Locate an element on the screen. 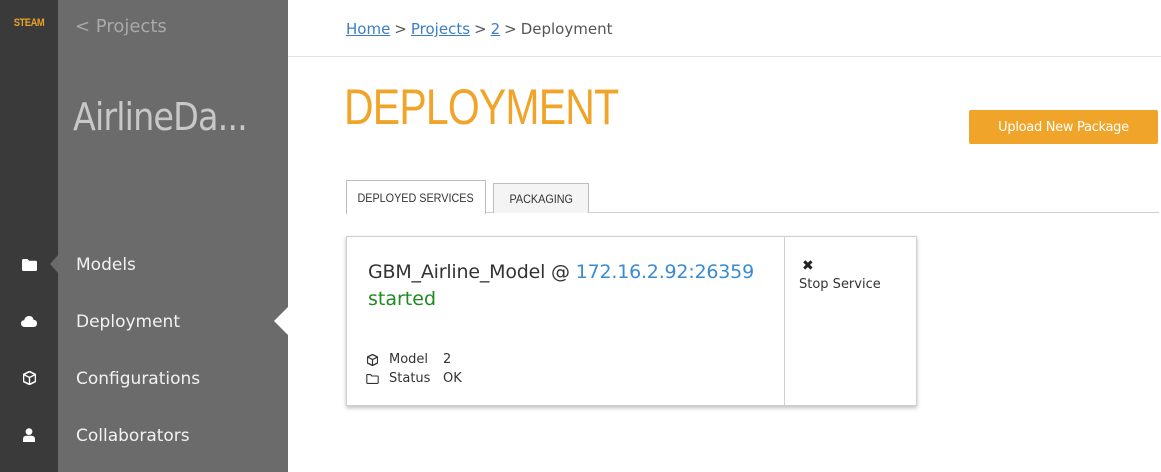 Image resolution: width=1161 pixels, height=472 pixels. tab-deployed-services-label: DEPLOYED SERVICES is located at coordinates (416, 197).